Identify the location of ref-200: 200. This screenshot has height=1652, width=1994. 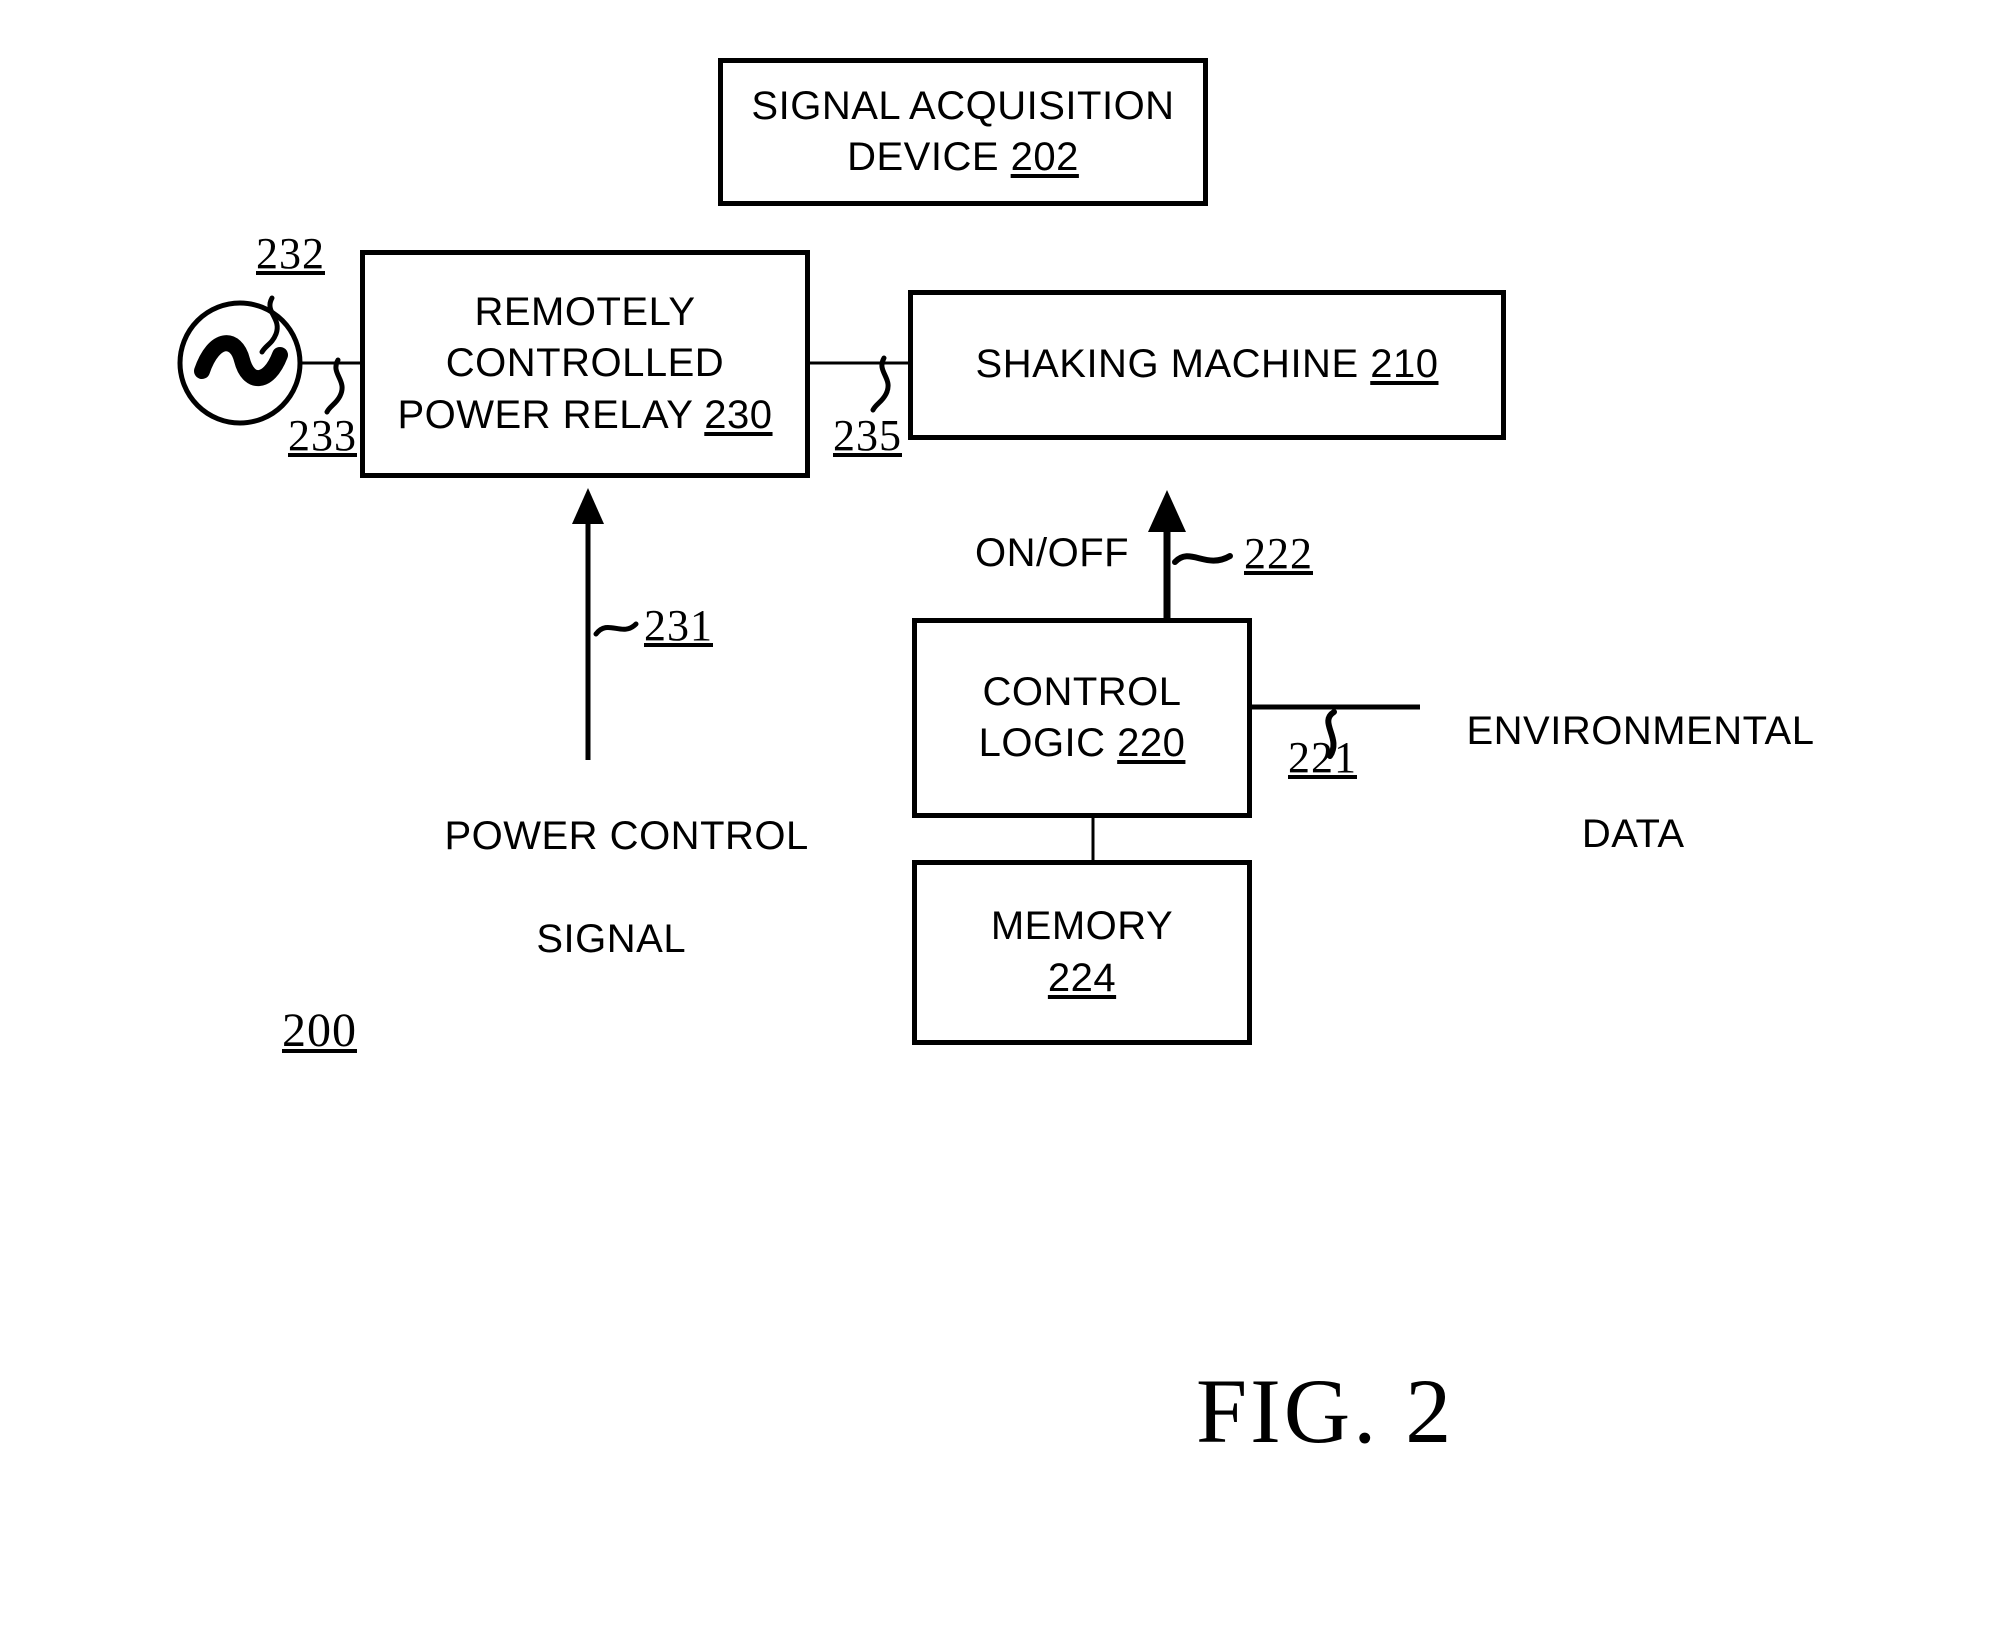
(319, 1030).